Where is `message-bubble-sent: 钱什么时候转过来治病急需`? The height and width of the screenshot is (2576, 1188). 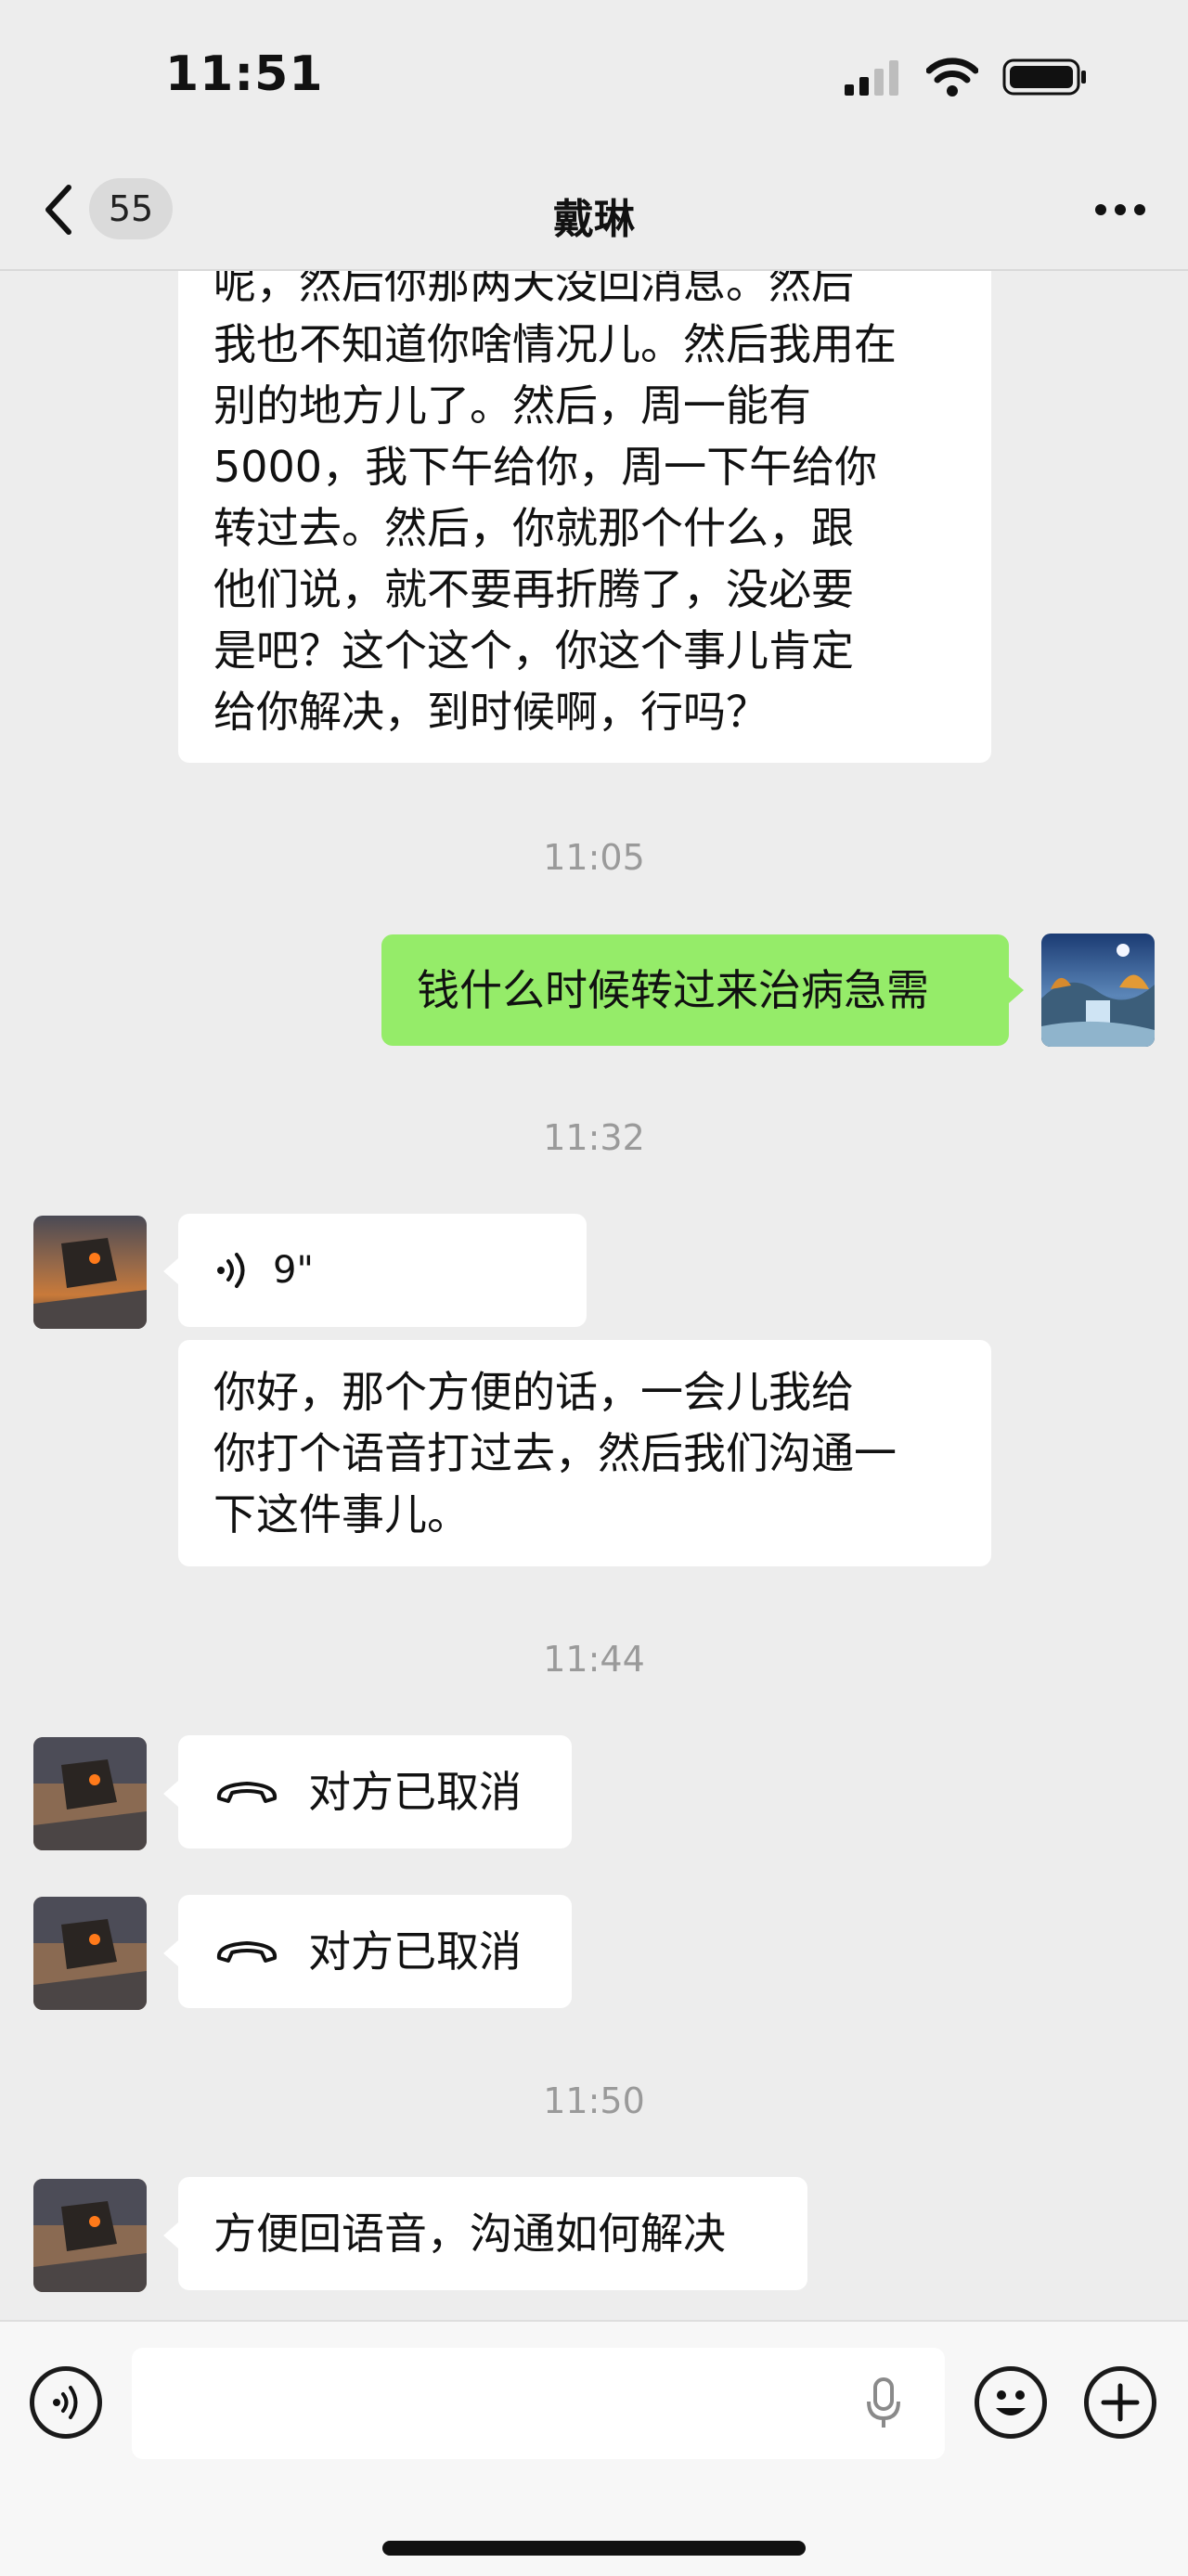
message-bubble-sent: 钱什么时候转过来治病急需 is located at coordinates (695, 990).